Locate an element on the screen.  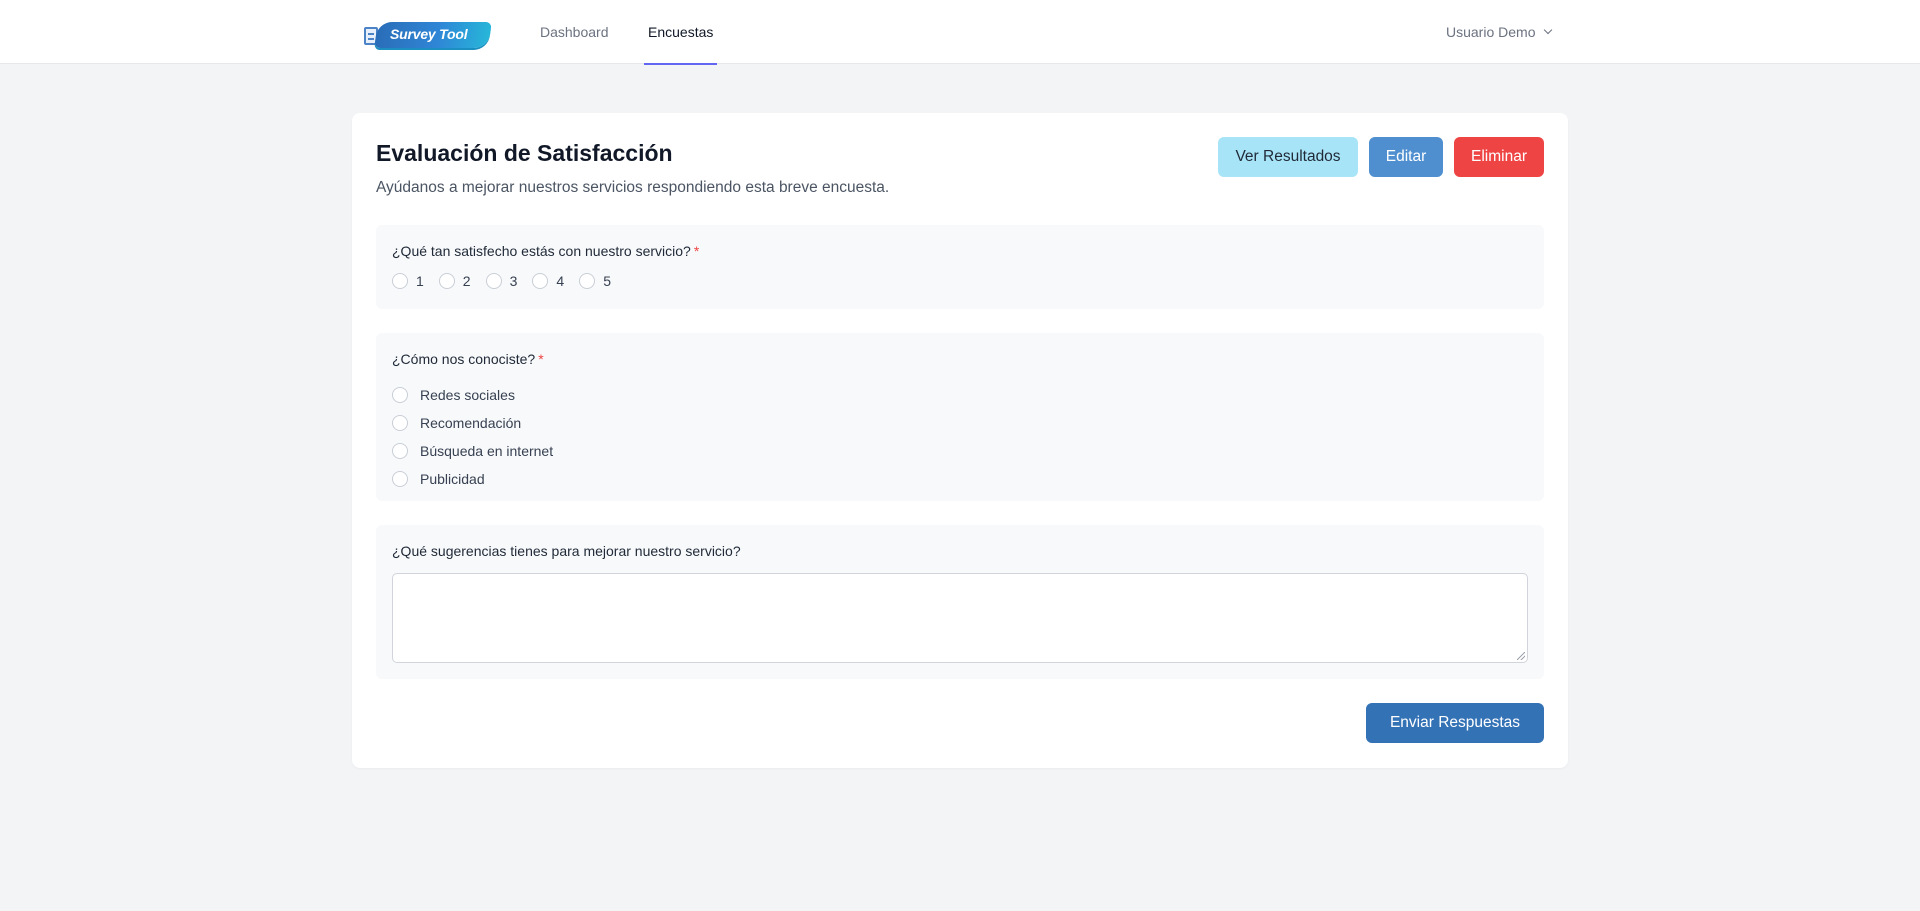
option-label: 4 is located at coordinates (560, 281).